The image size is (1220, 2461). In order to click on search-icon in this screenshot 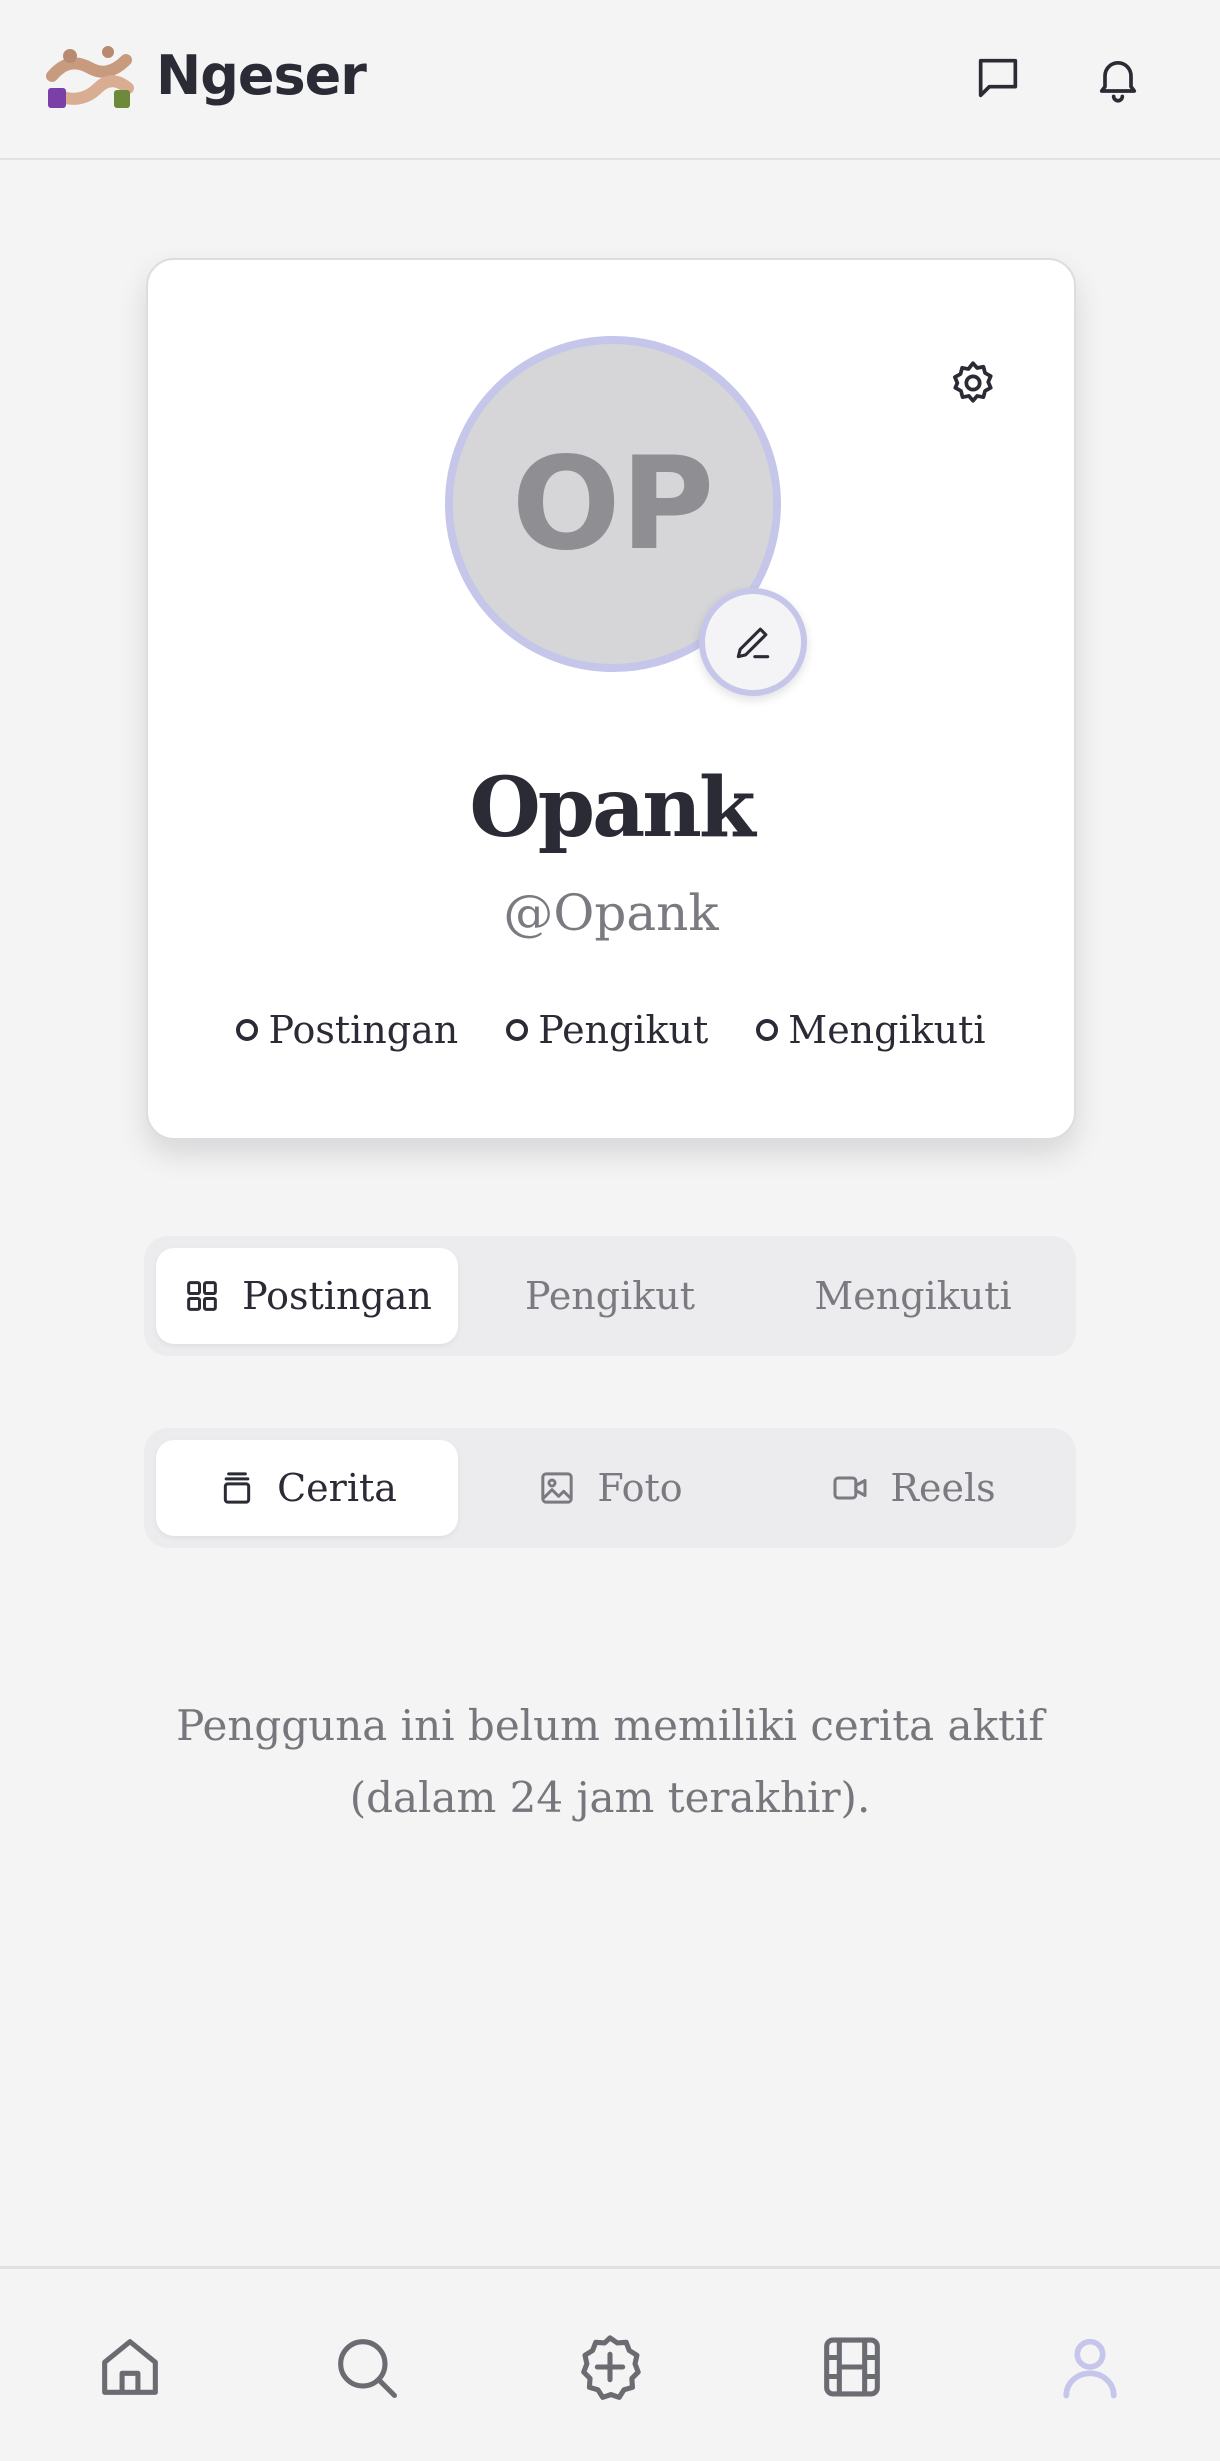, I will do `click(366, 2367)`.